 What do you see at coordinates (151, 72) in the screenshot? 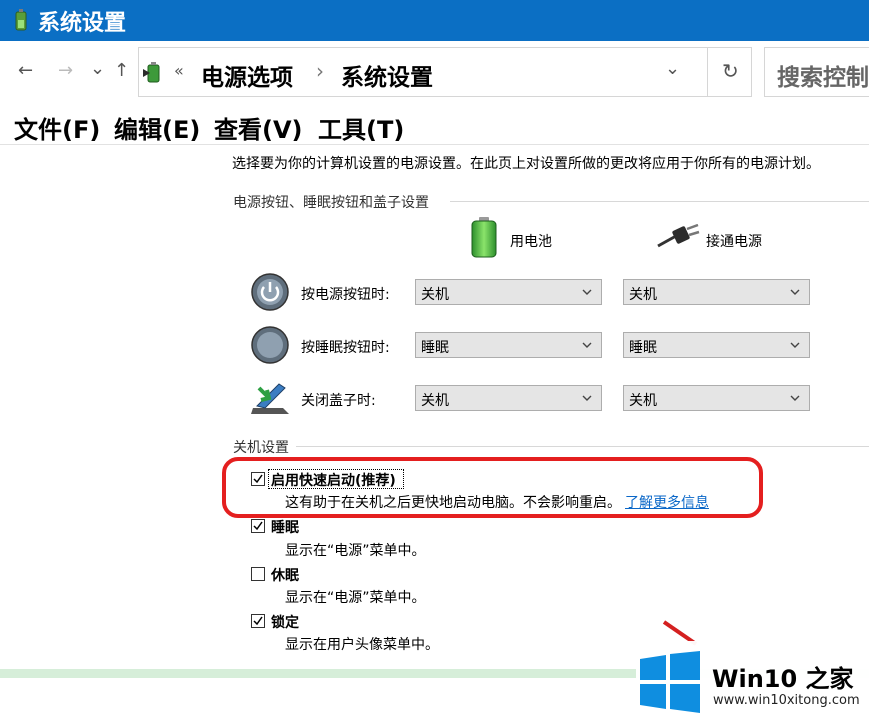
I see `control-panel-icon` at bounding box center [151, 72].